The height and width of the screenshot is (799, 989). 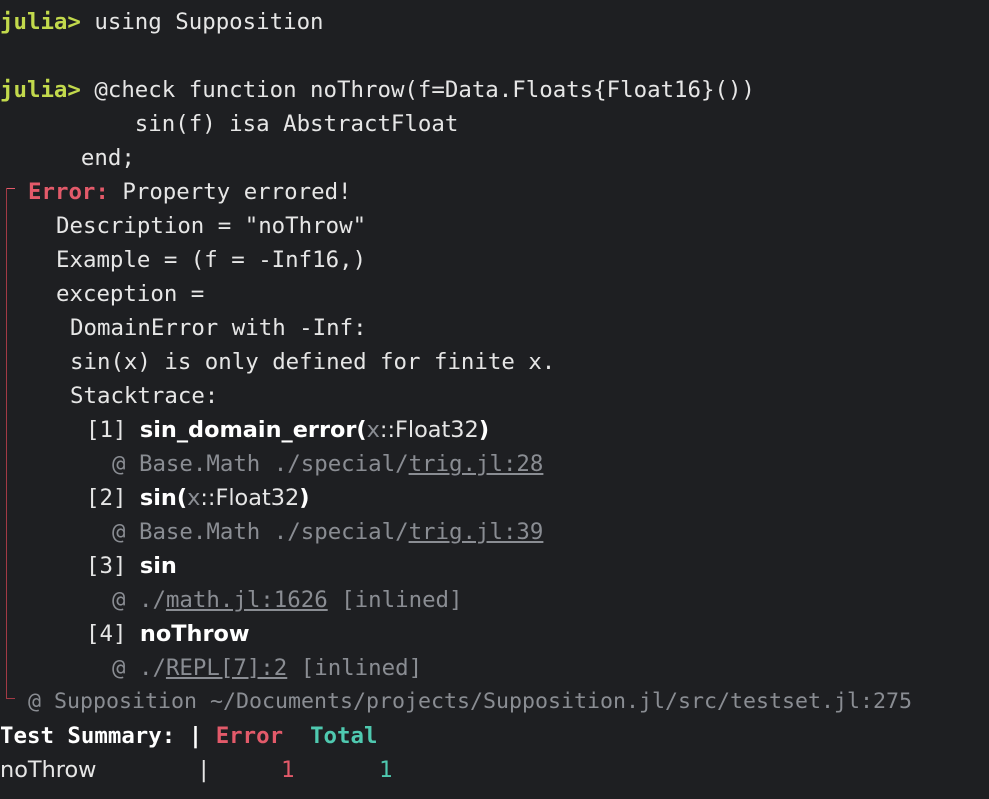 I want to click on domain-error: DomainError with -Inf:, so click(x=218, y=328).